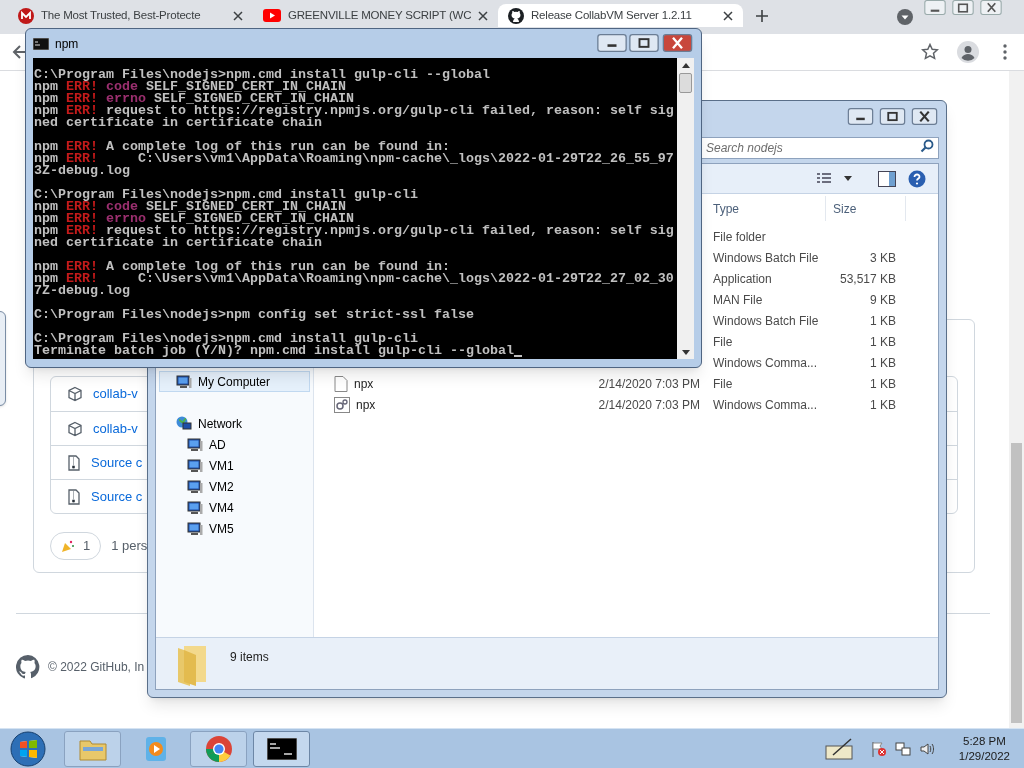  I want to click on size-cell-text: 53,517 KB, so click(867, 279).